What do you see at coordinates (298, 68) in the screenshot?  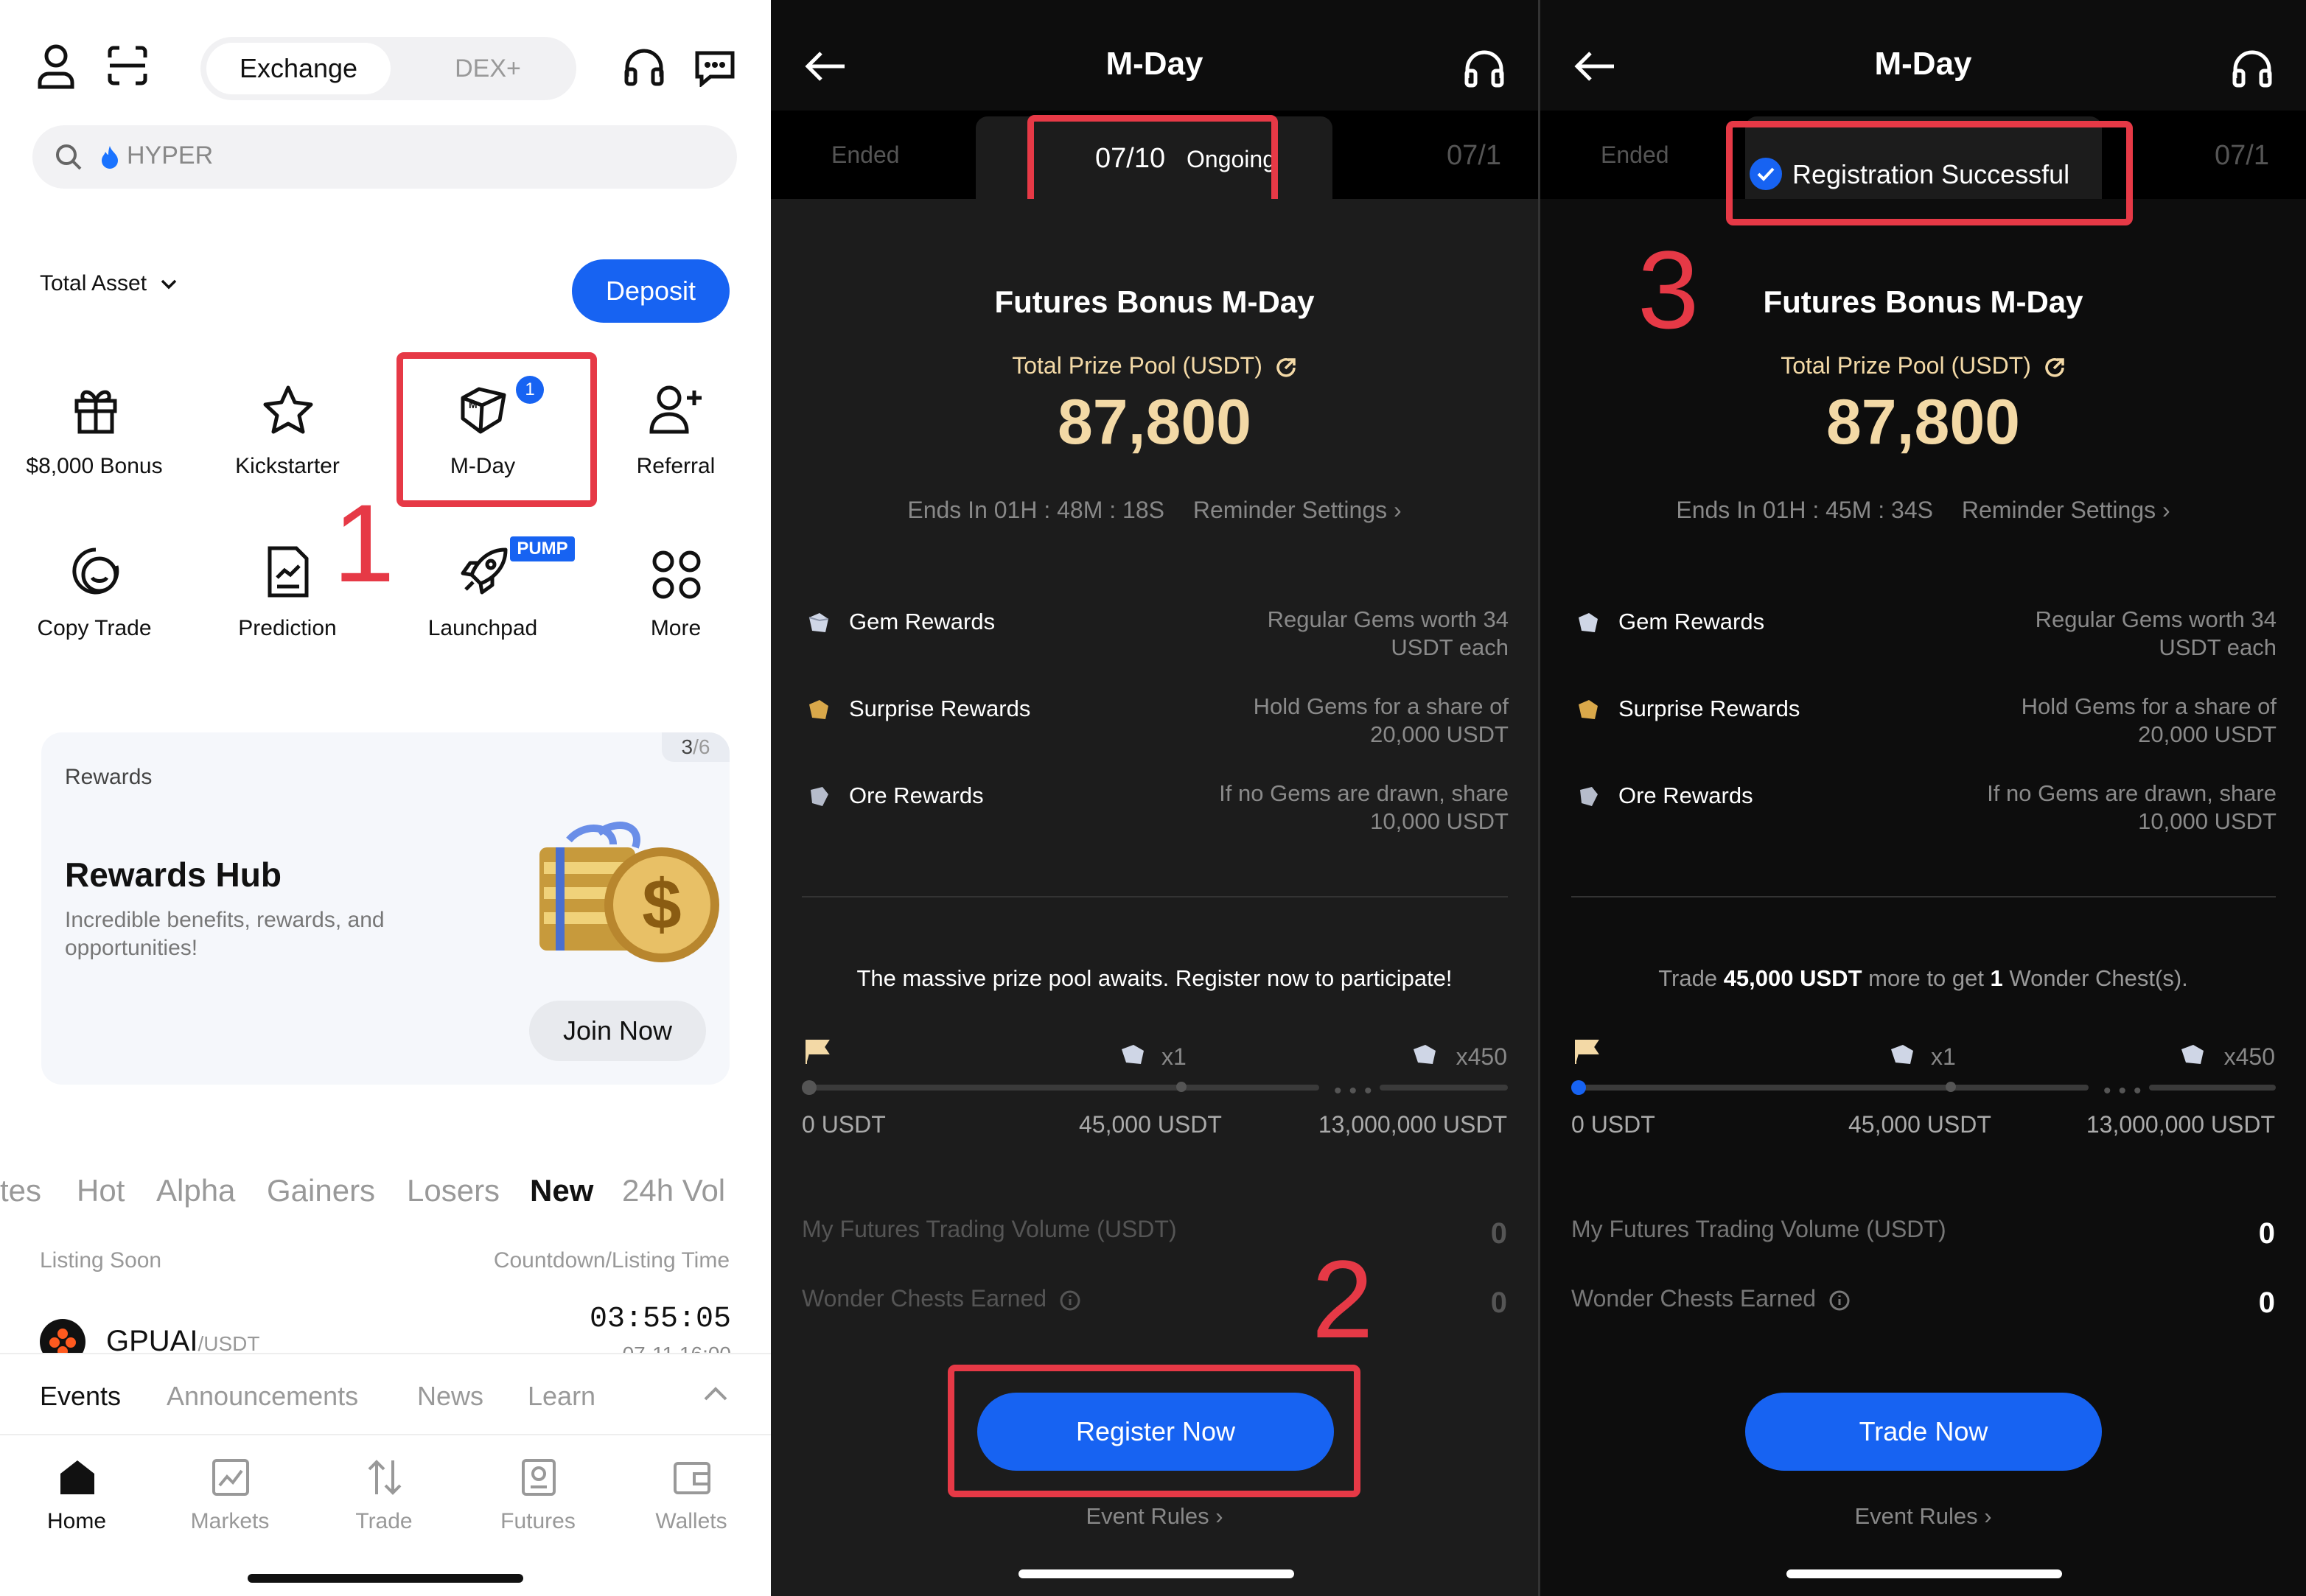 I see `tab-exchange: Exchange` at bounding box center [298, 68].